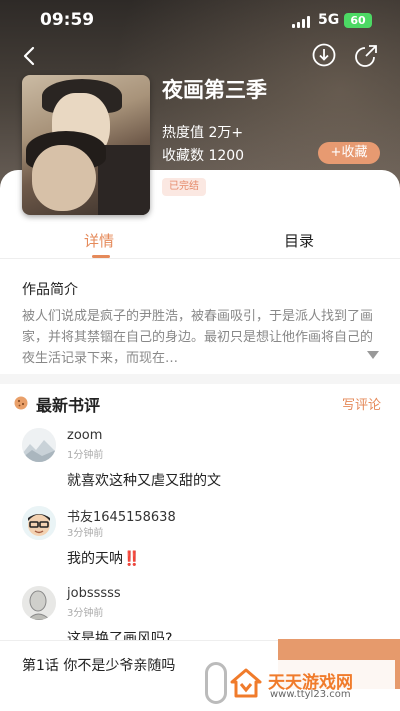  I want to click on status-bar: 09:59 5G 60, so click(200, 22).